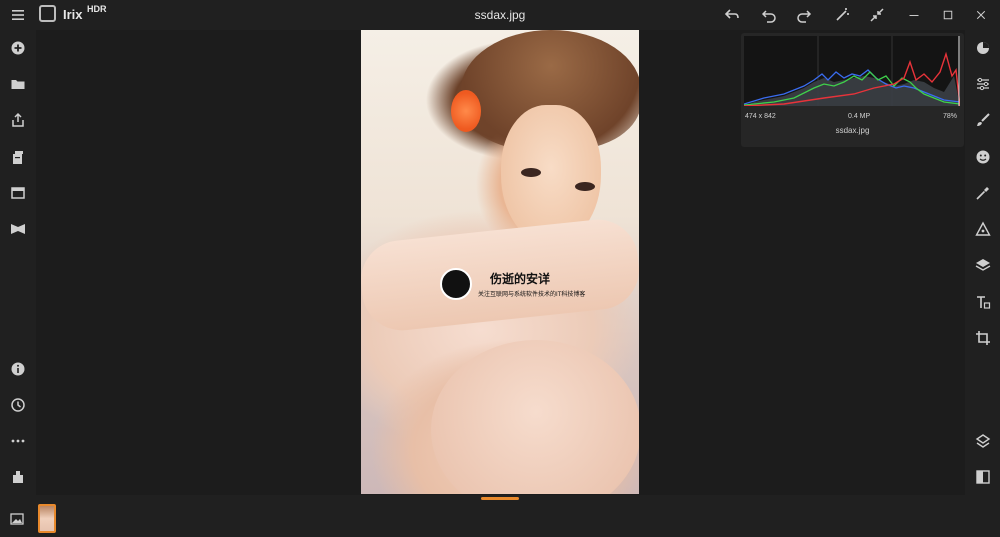 The width and height of the screenshot is (1000, 537). What do you see at coordinates (97, 9) in the screenshot?
I see `app-suffix: HDR` at bounding box center [97, 9].